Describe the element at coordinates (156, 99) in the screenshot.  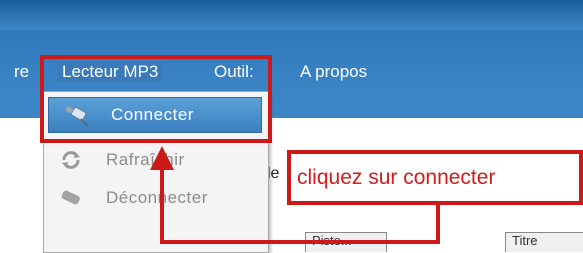
I see `annotation-highlight-box` at that location.